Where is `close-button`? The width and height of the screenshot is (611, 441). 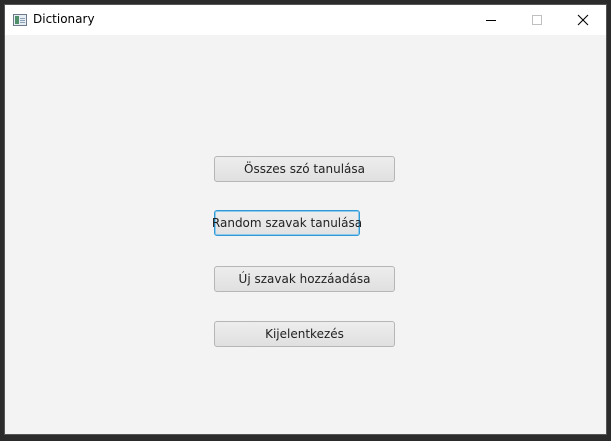 close-button is located at coordinates (583, 20).